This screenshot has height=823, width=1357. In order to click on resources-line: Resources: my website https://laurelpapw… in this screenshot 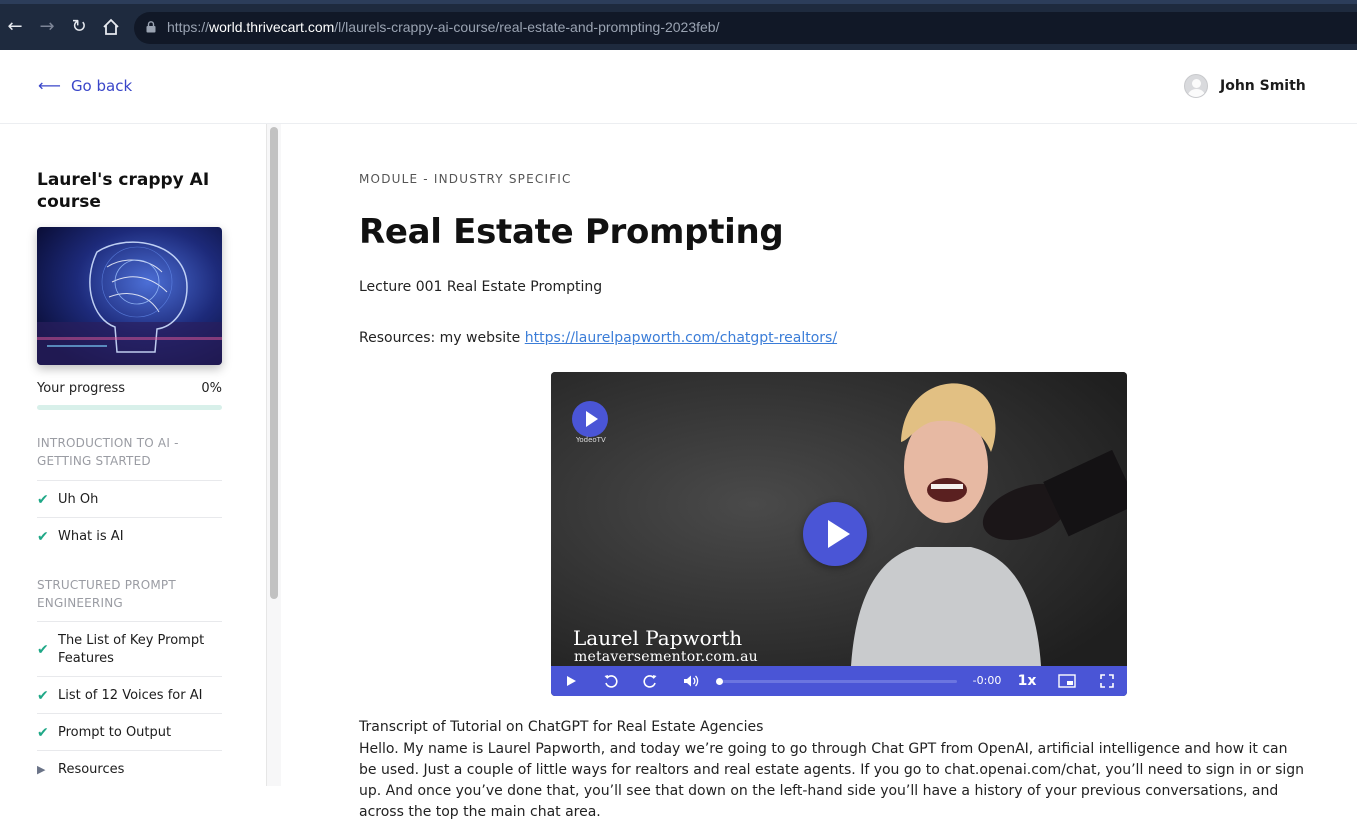, I will do `click(598, 338)`.